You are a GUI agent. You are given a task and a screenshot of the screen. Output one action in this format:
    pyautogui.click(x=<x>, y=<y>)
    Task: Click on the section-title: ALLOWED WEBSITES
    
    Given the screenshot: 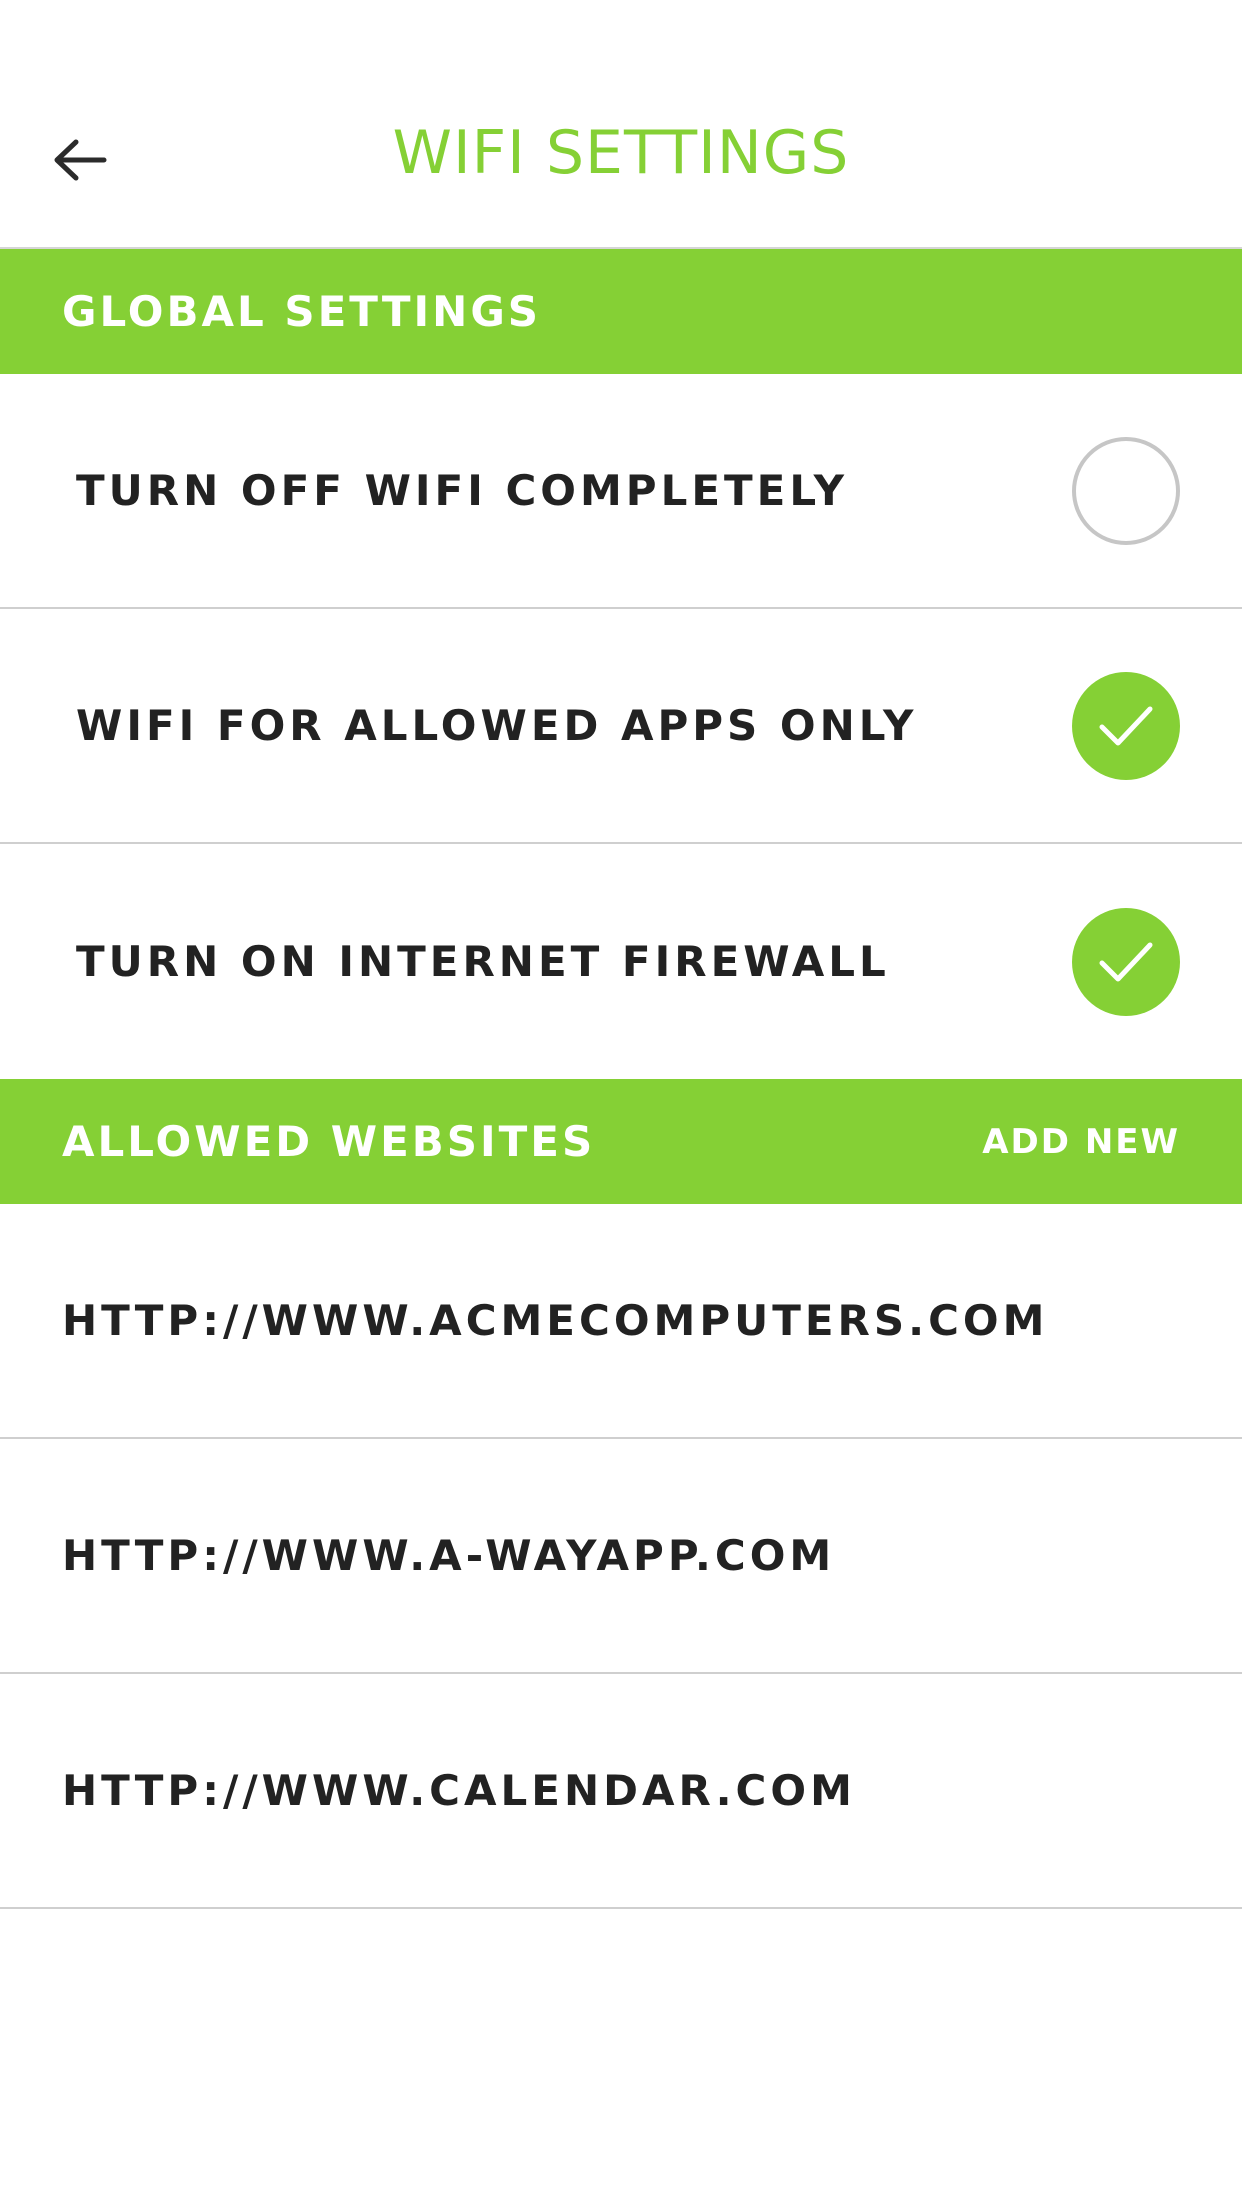 What is the action you would take?
    pyautogui.click(x=329, y=1141)
    